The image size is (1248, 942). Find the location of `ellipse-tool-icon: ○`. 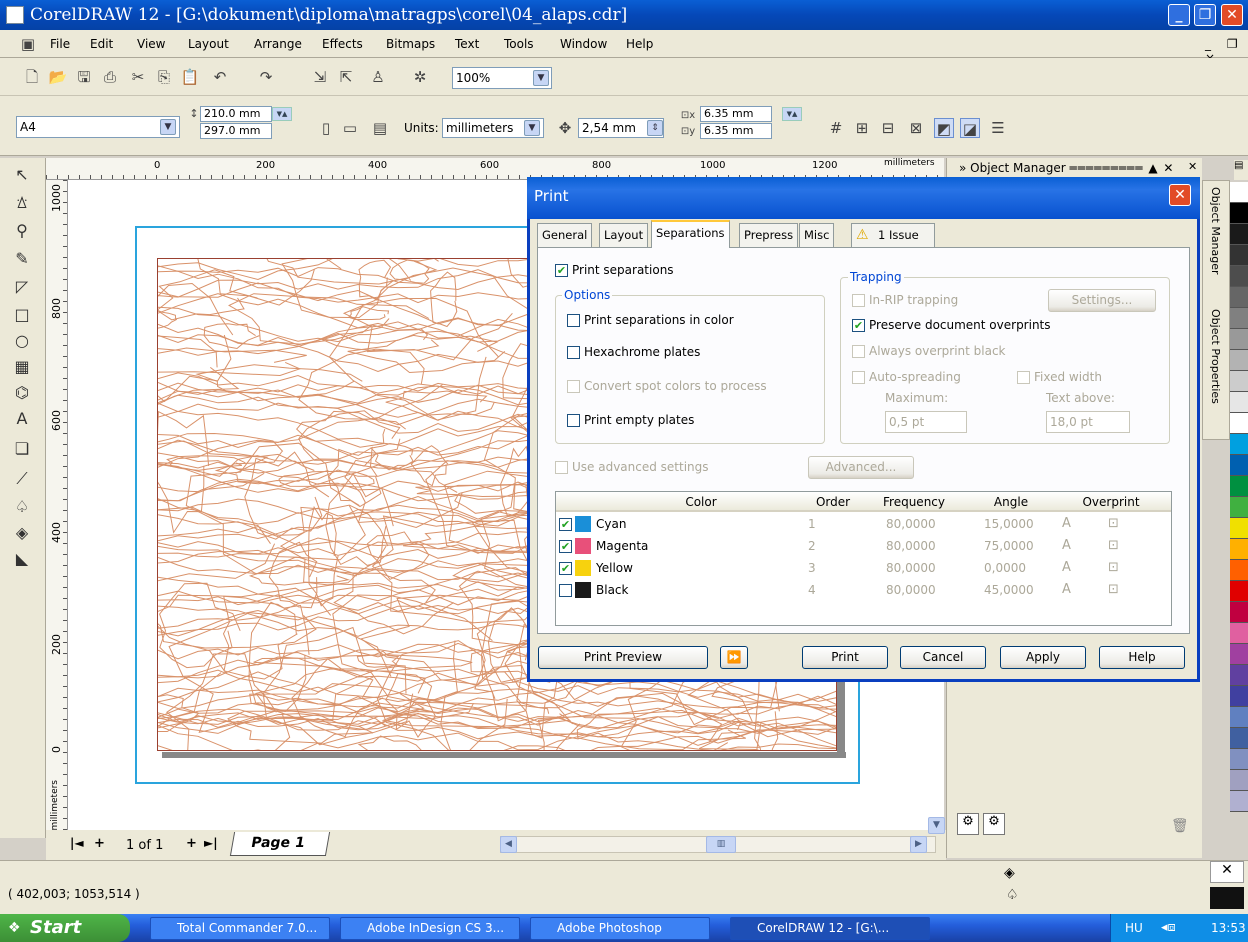

ellipse-tool-icon: ○ is located at coordinates (22, 341).